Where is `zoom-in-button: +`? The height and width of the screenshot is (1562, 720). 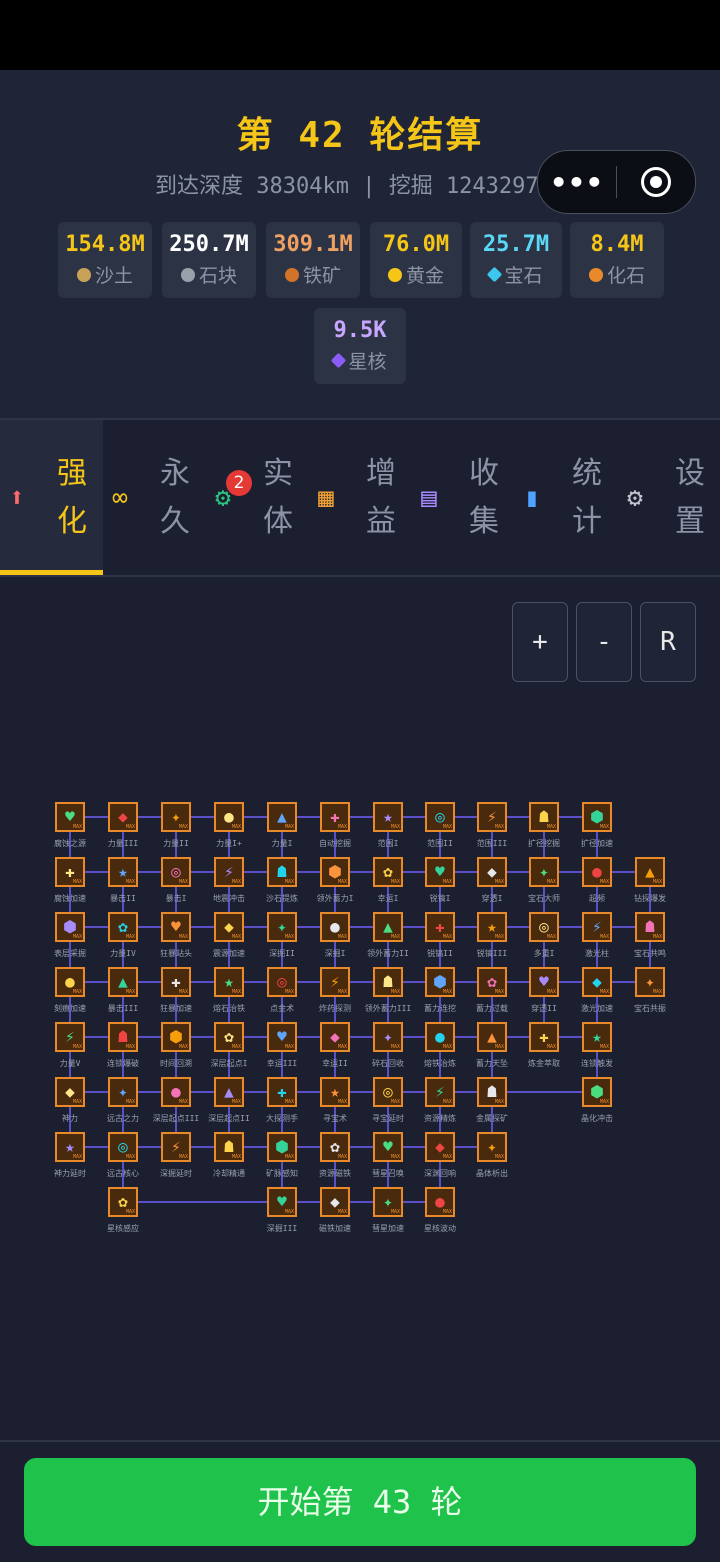 zoom-in-button: + is located at coordinates (540, 642).